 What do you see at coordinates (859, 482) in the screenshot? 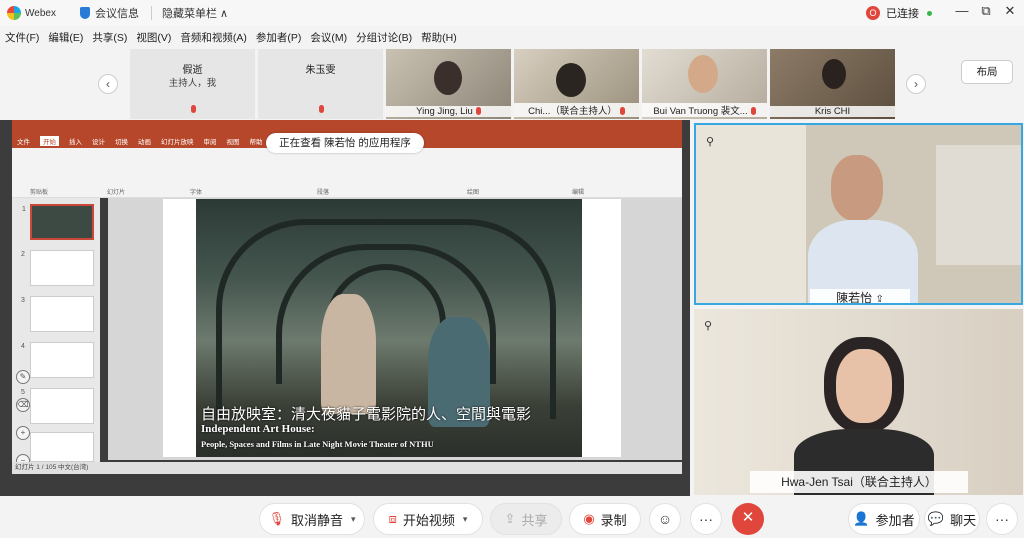
I see `video-name-label: Hwa-Jen Tsai（联合主持人）` at bounding box center [859, 482].